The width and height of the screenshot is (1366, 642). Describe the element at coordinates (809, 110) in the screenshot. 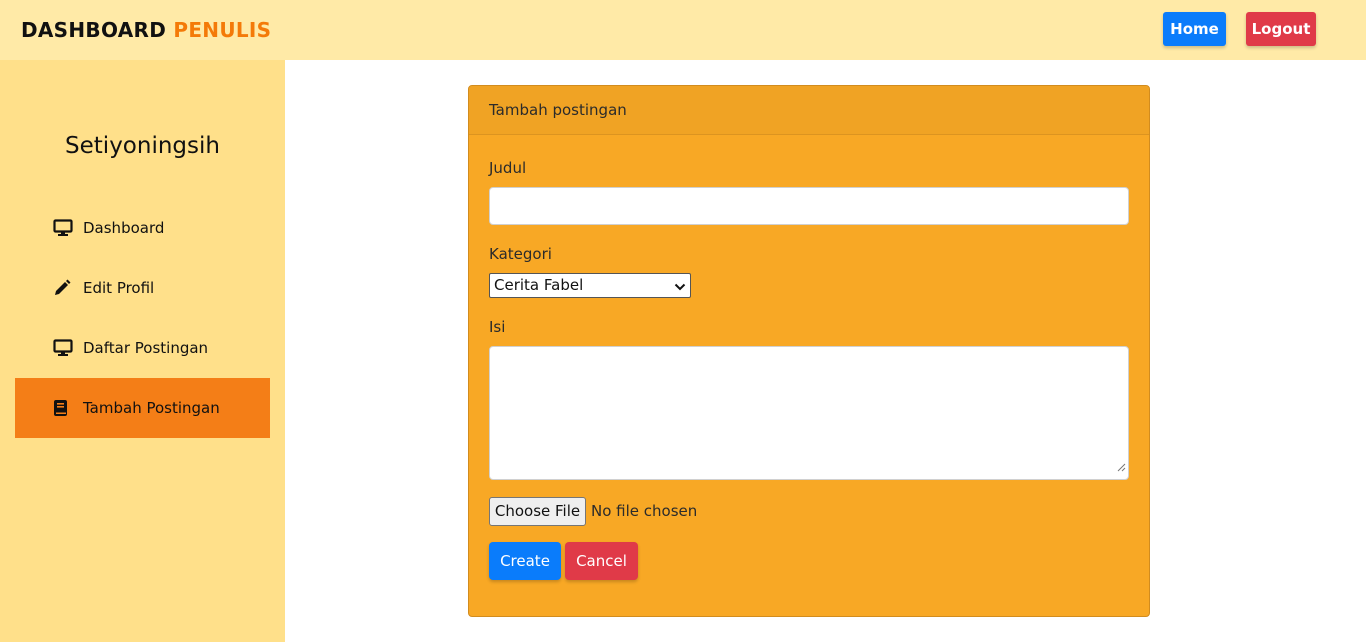

I see `card-title: Tambah postingan` at that location.